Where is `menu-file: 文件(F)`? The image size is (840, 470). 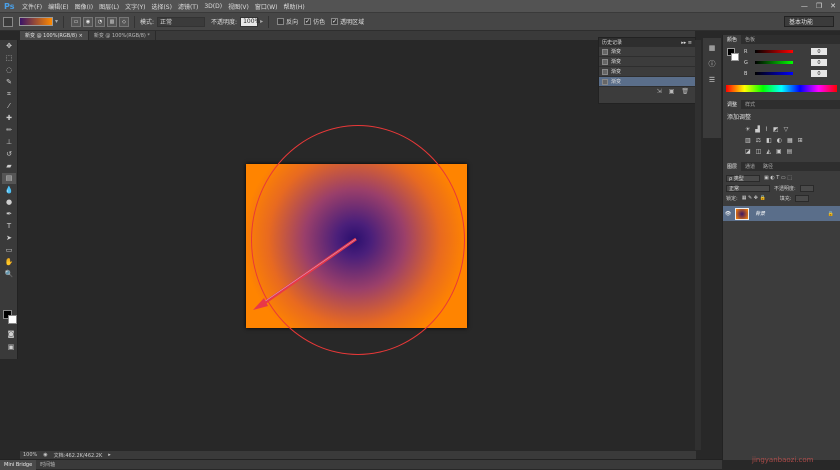 menu-file: 文件(F) is located at coordinates (32, 6).